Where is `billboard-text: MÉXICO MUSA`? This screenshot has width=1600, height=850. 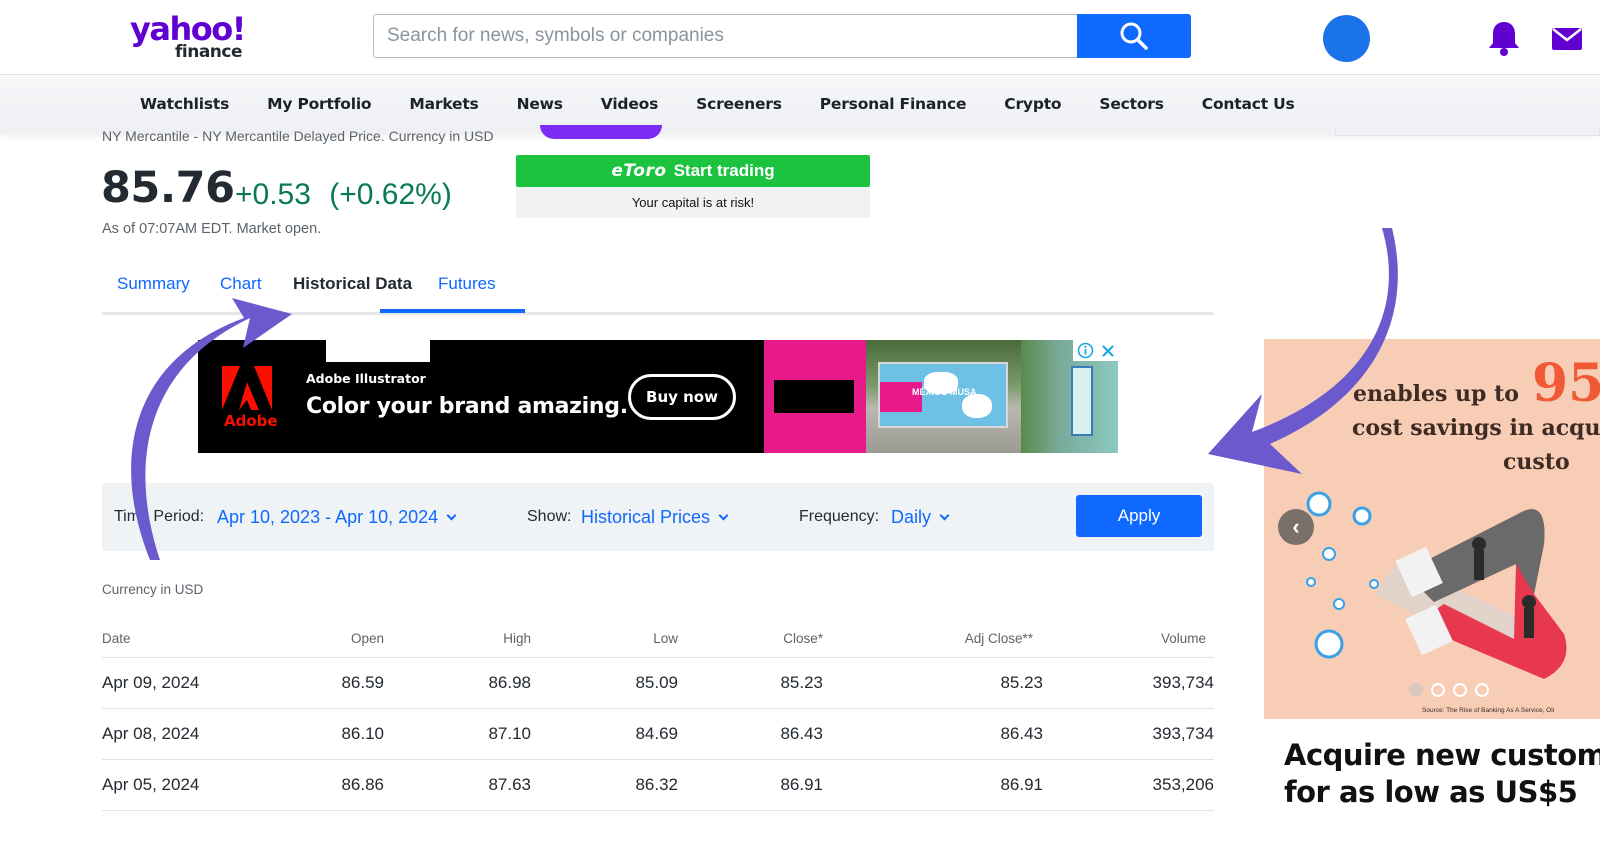 billboard-text: MÉXICO MUSA is located at coordinates (944, 392).